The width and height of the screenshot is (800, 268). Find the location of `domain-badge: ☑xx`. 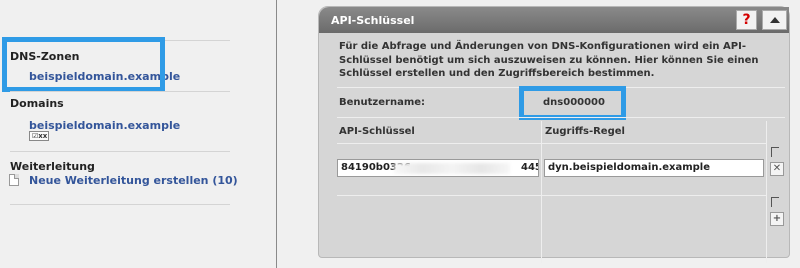

domain-badge: ☑xx is located at coordinates (39, 136).